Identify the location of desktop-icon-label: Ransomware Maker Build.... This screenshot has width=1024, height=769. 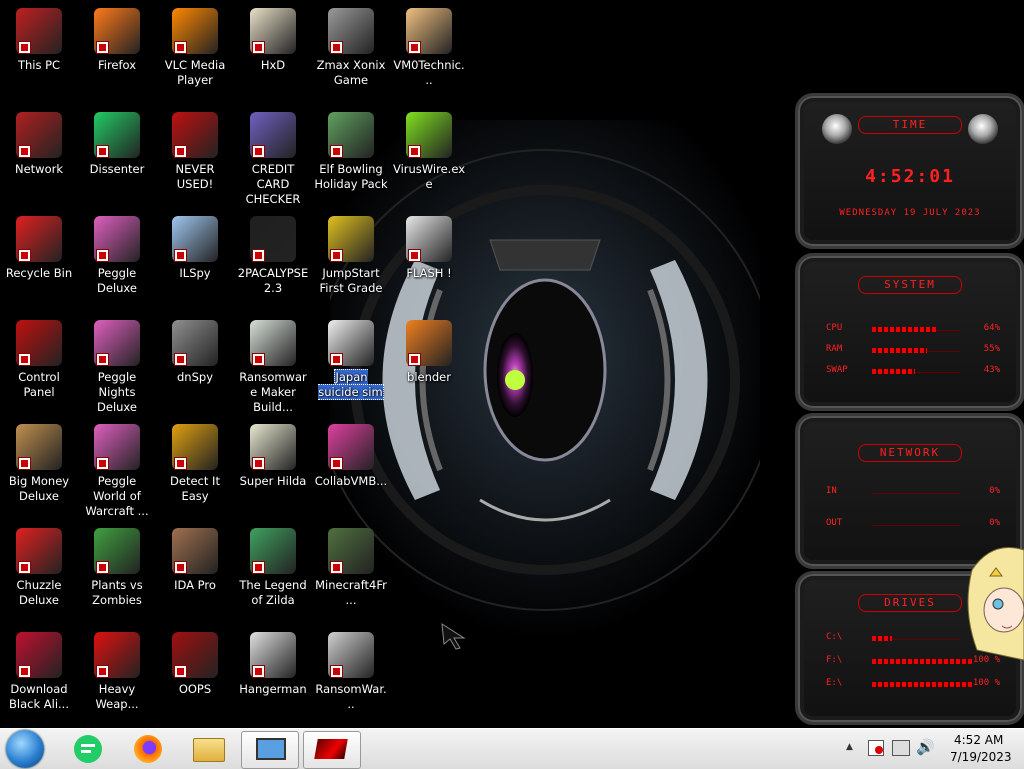
(273, 392).